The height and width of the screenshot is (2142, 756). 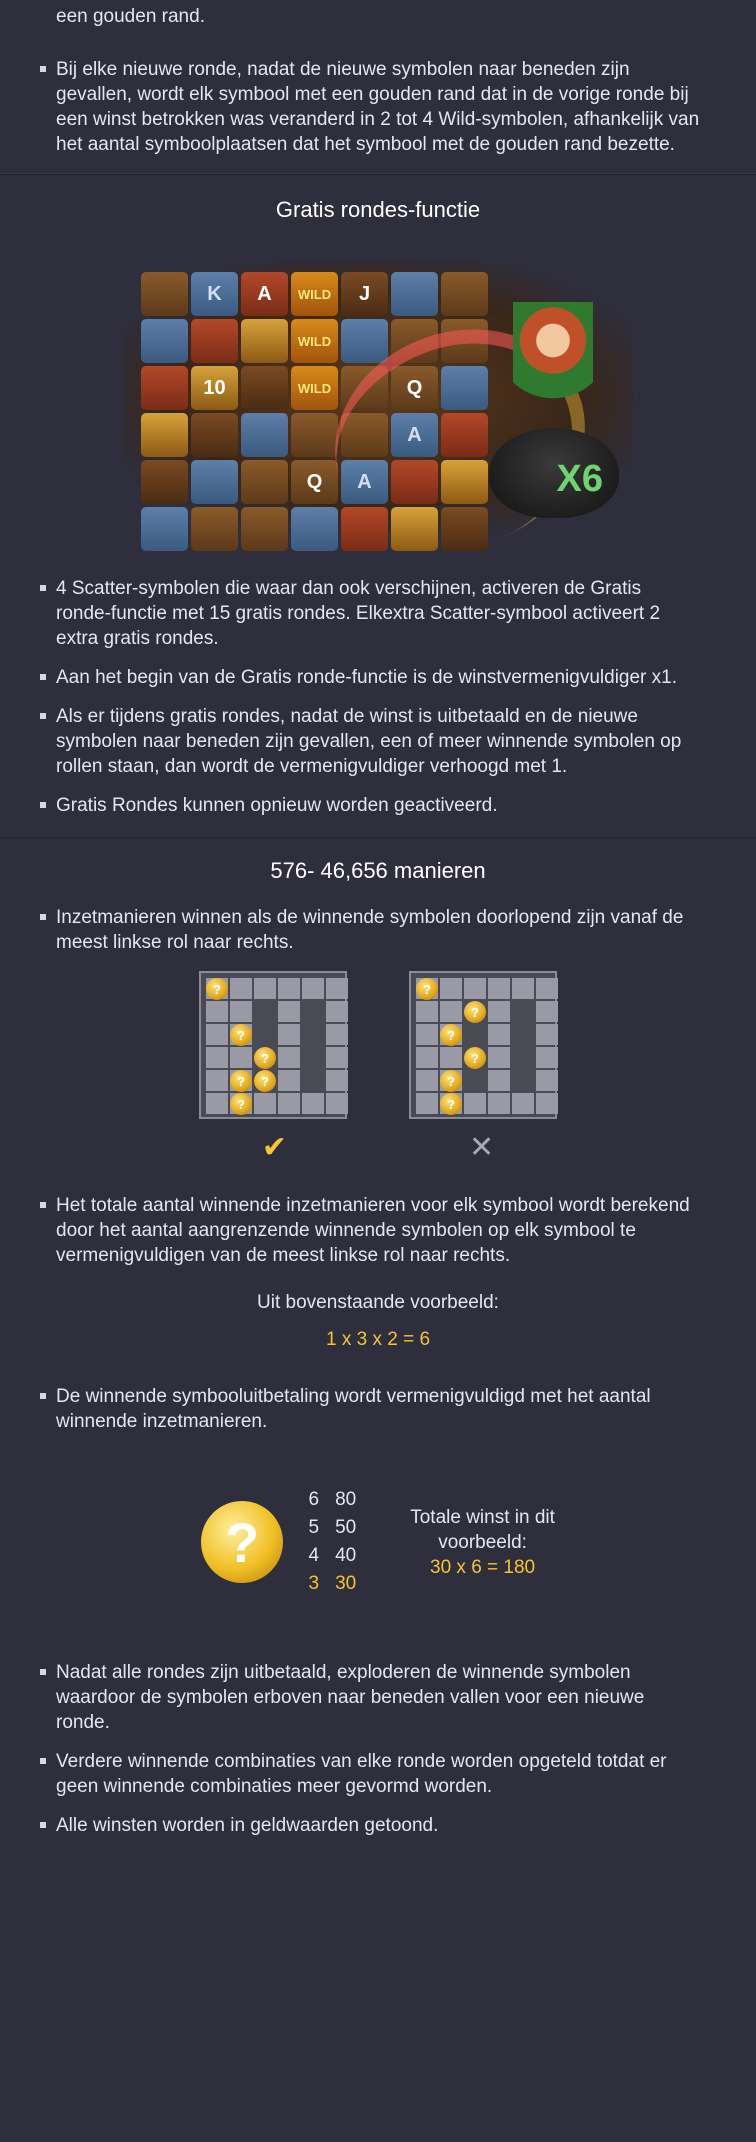 I want to click on example-label: Uit bovenstaande voorbeeld:, so click(x=378, y=1302).